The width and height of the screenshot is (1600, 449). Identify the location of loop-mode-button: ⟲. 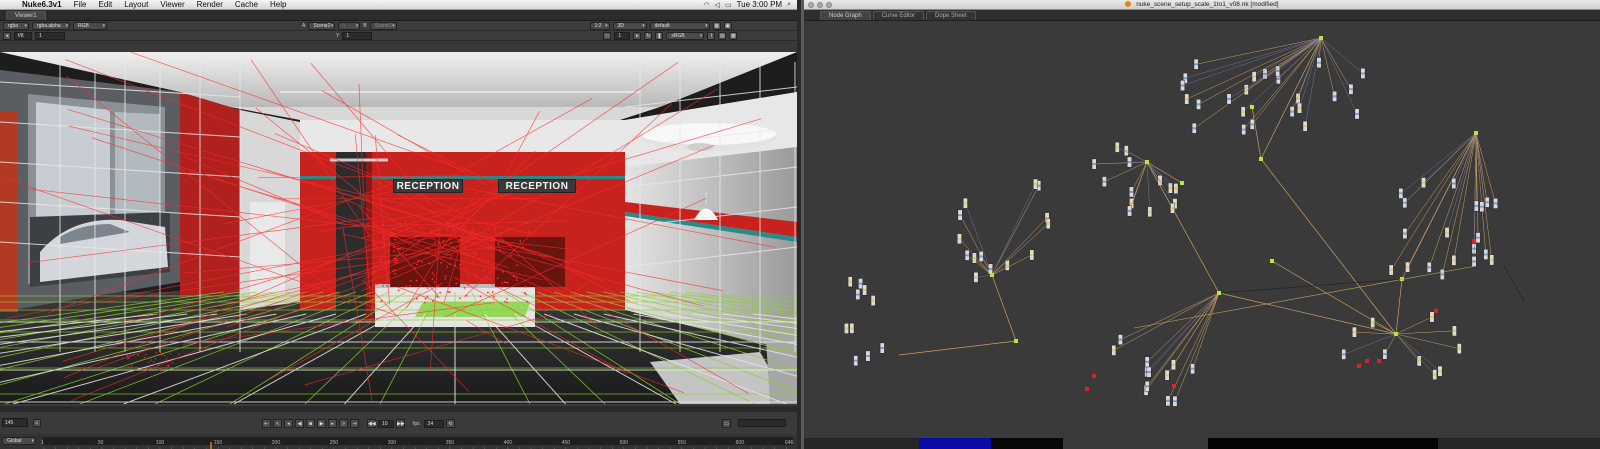
(450, 423).